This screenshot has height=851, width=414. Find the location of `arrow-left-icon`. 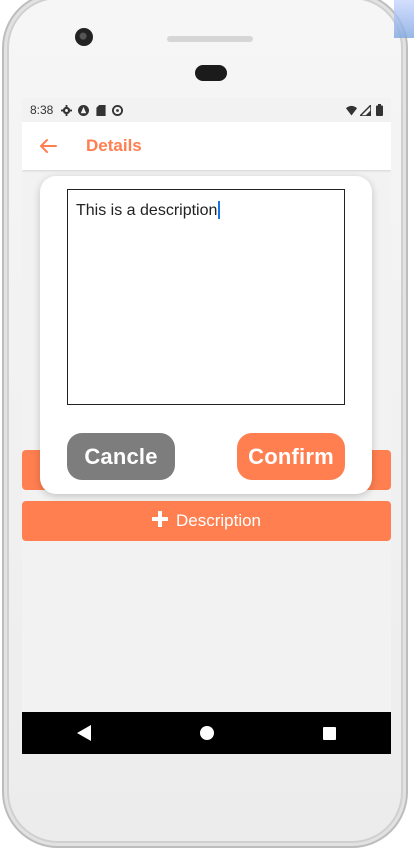

arrow-left-icon is located at coordinates (48, 146).